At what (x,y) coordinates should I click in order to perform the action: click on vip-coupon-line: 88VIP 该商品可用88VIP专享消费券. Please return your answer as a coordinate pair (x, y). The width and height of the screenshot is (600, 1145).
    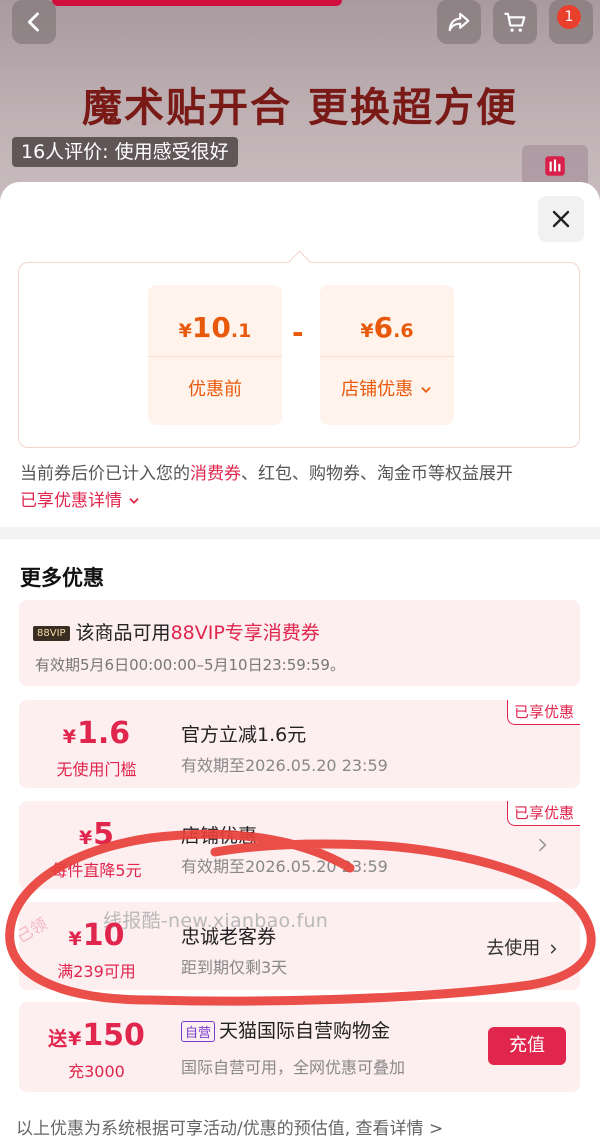
    Looking at the image, I should click on (176, 631).